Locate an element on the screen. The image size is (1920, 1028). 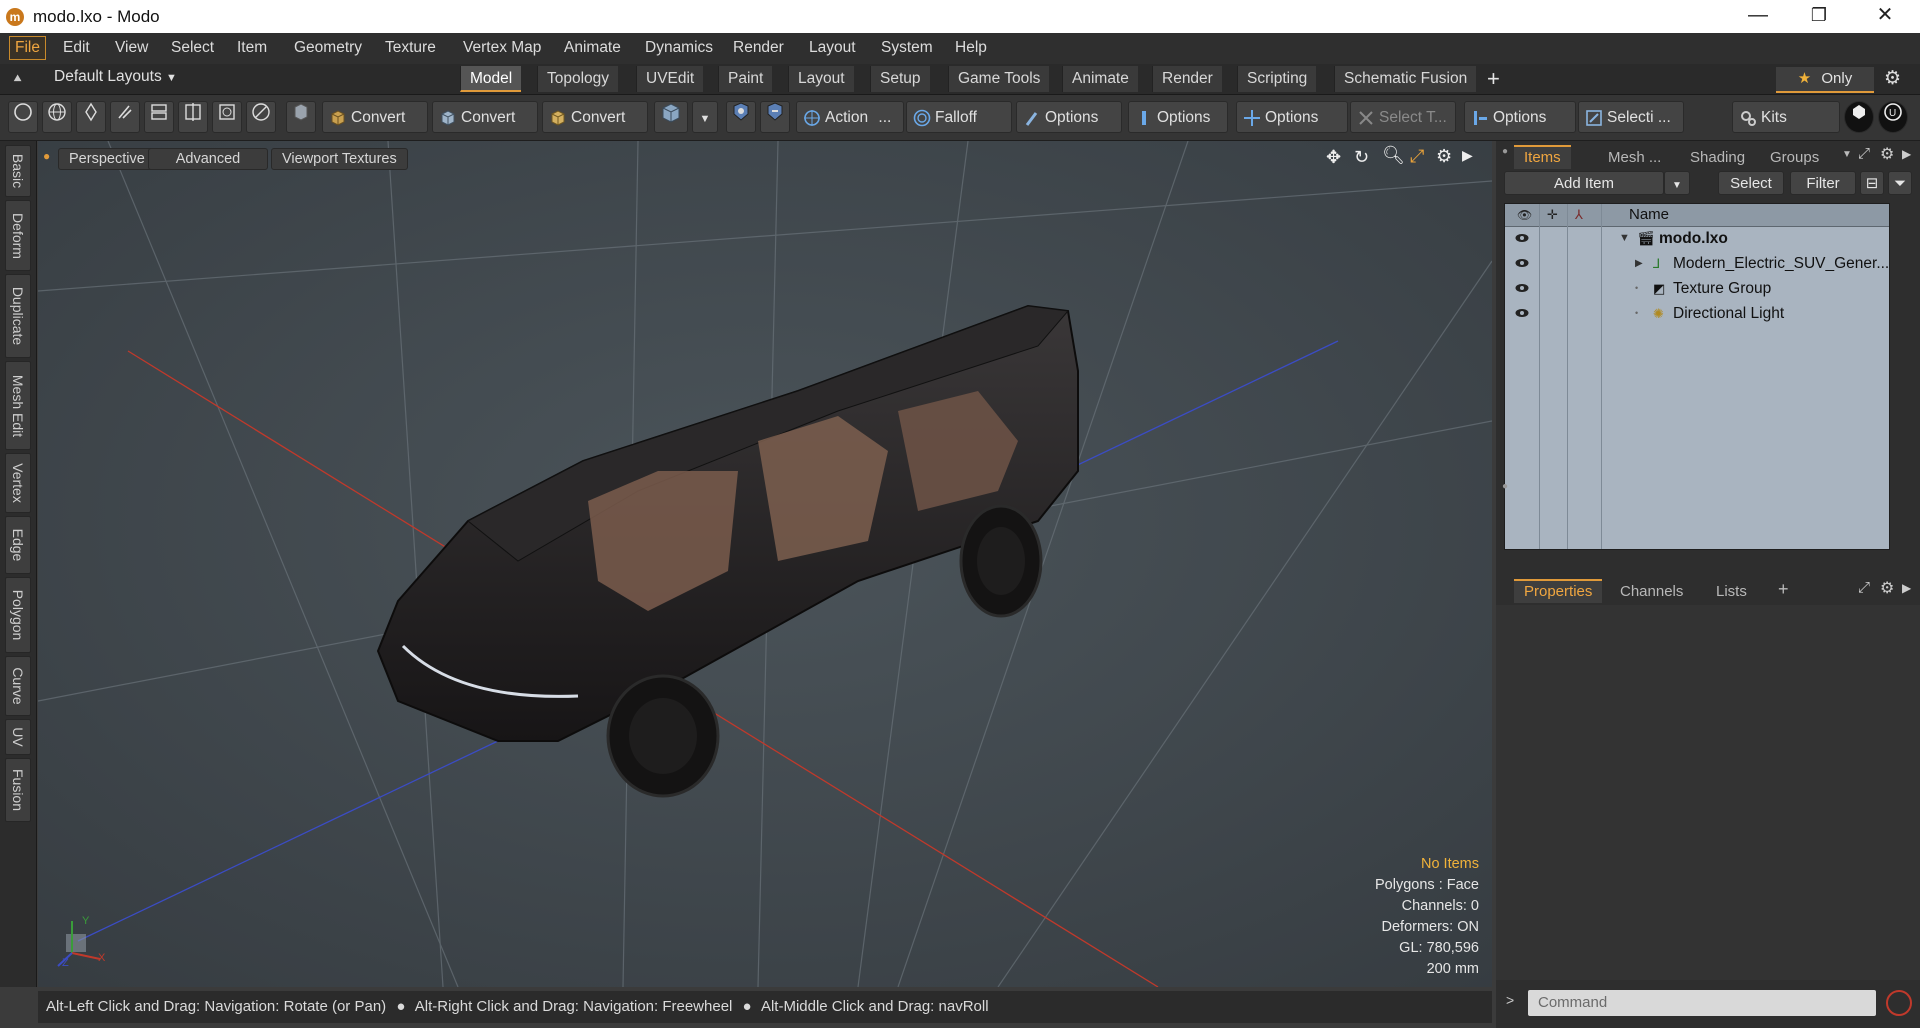
type-column-icon: ⅄ is located at coordinates (1579, 215).